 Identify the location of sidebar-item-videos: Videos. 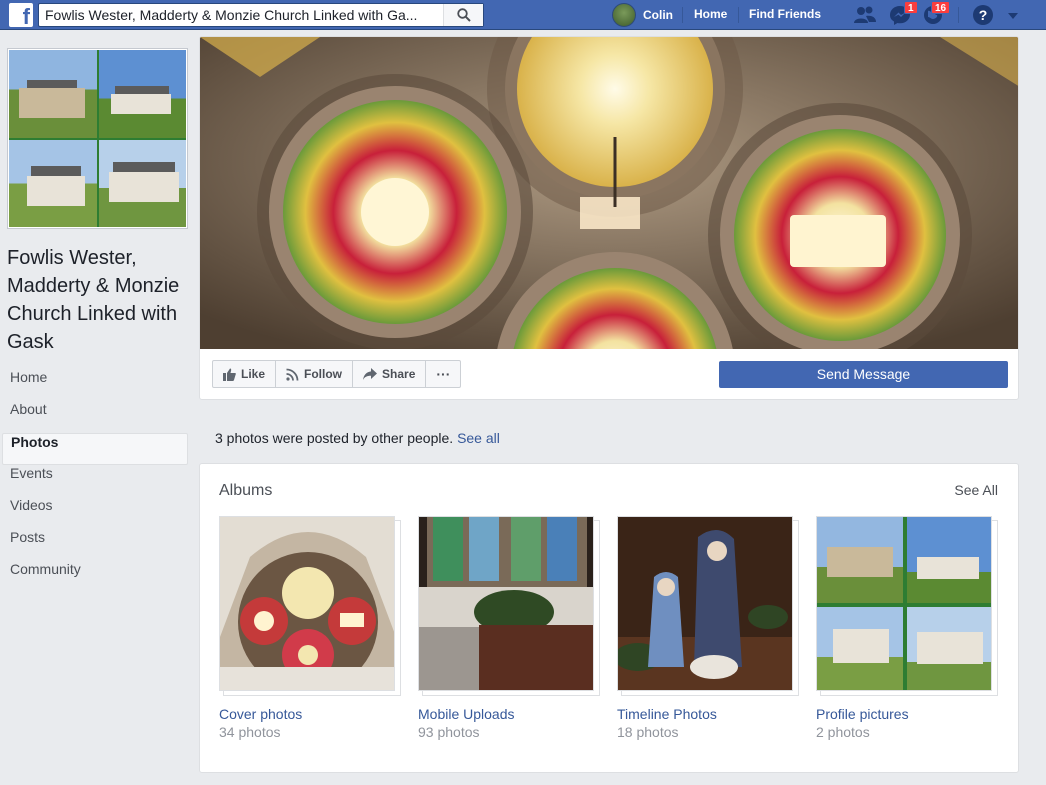
(95, 513).